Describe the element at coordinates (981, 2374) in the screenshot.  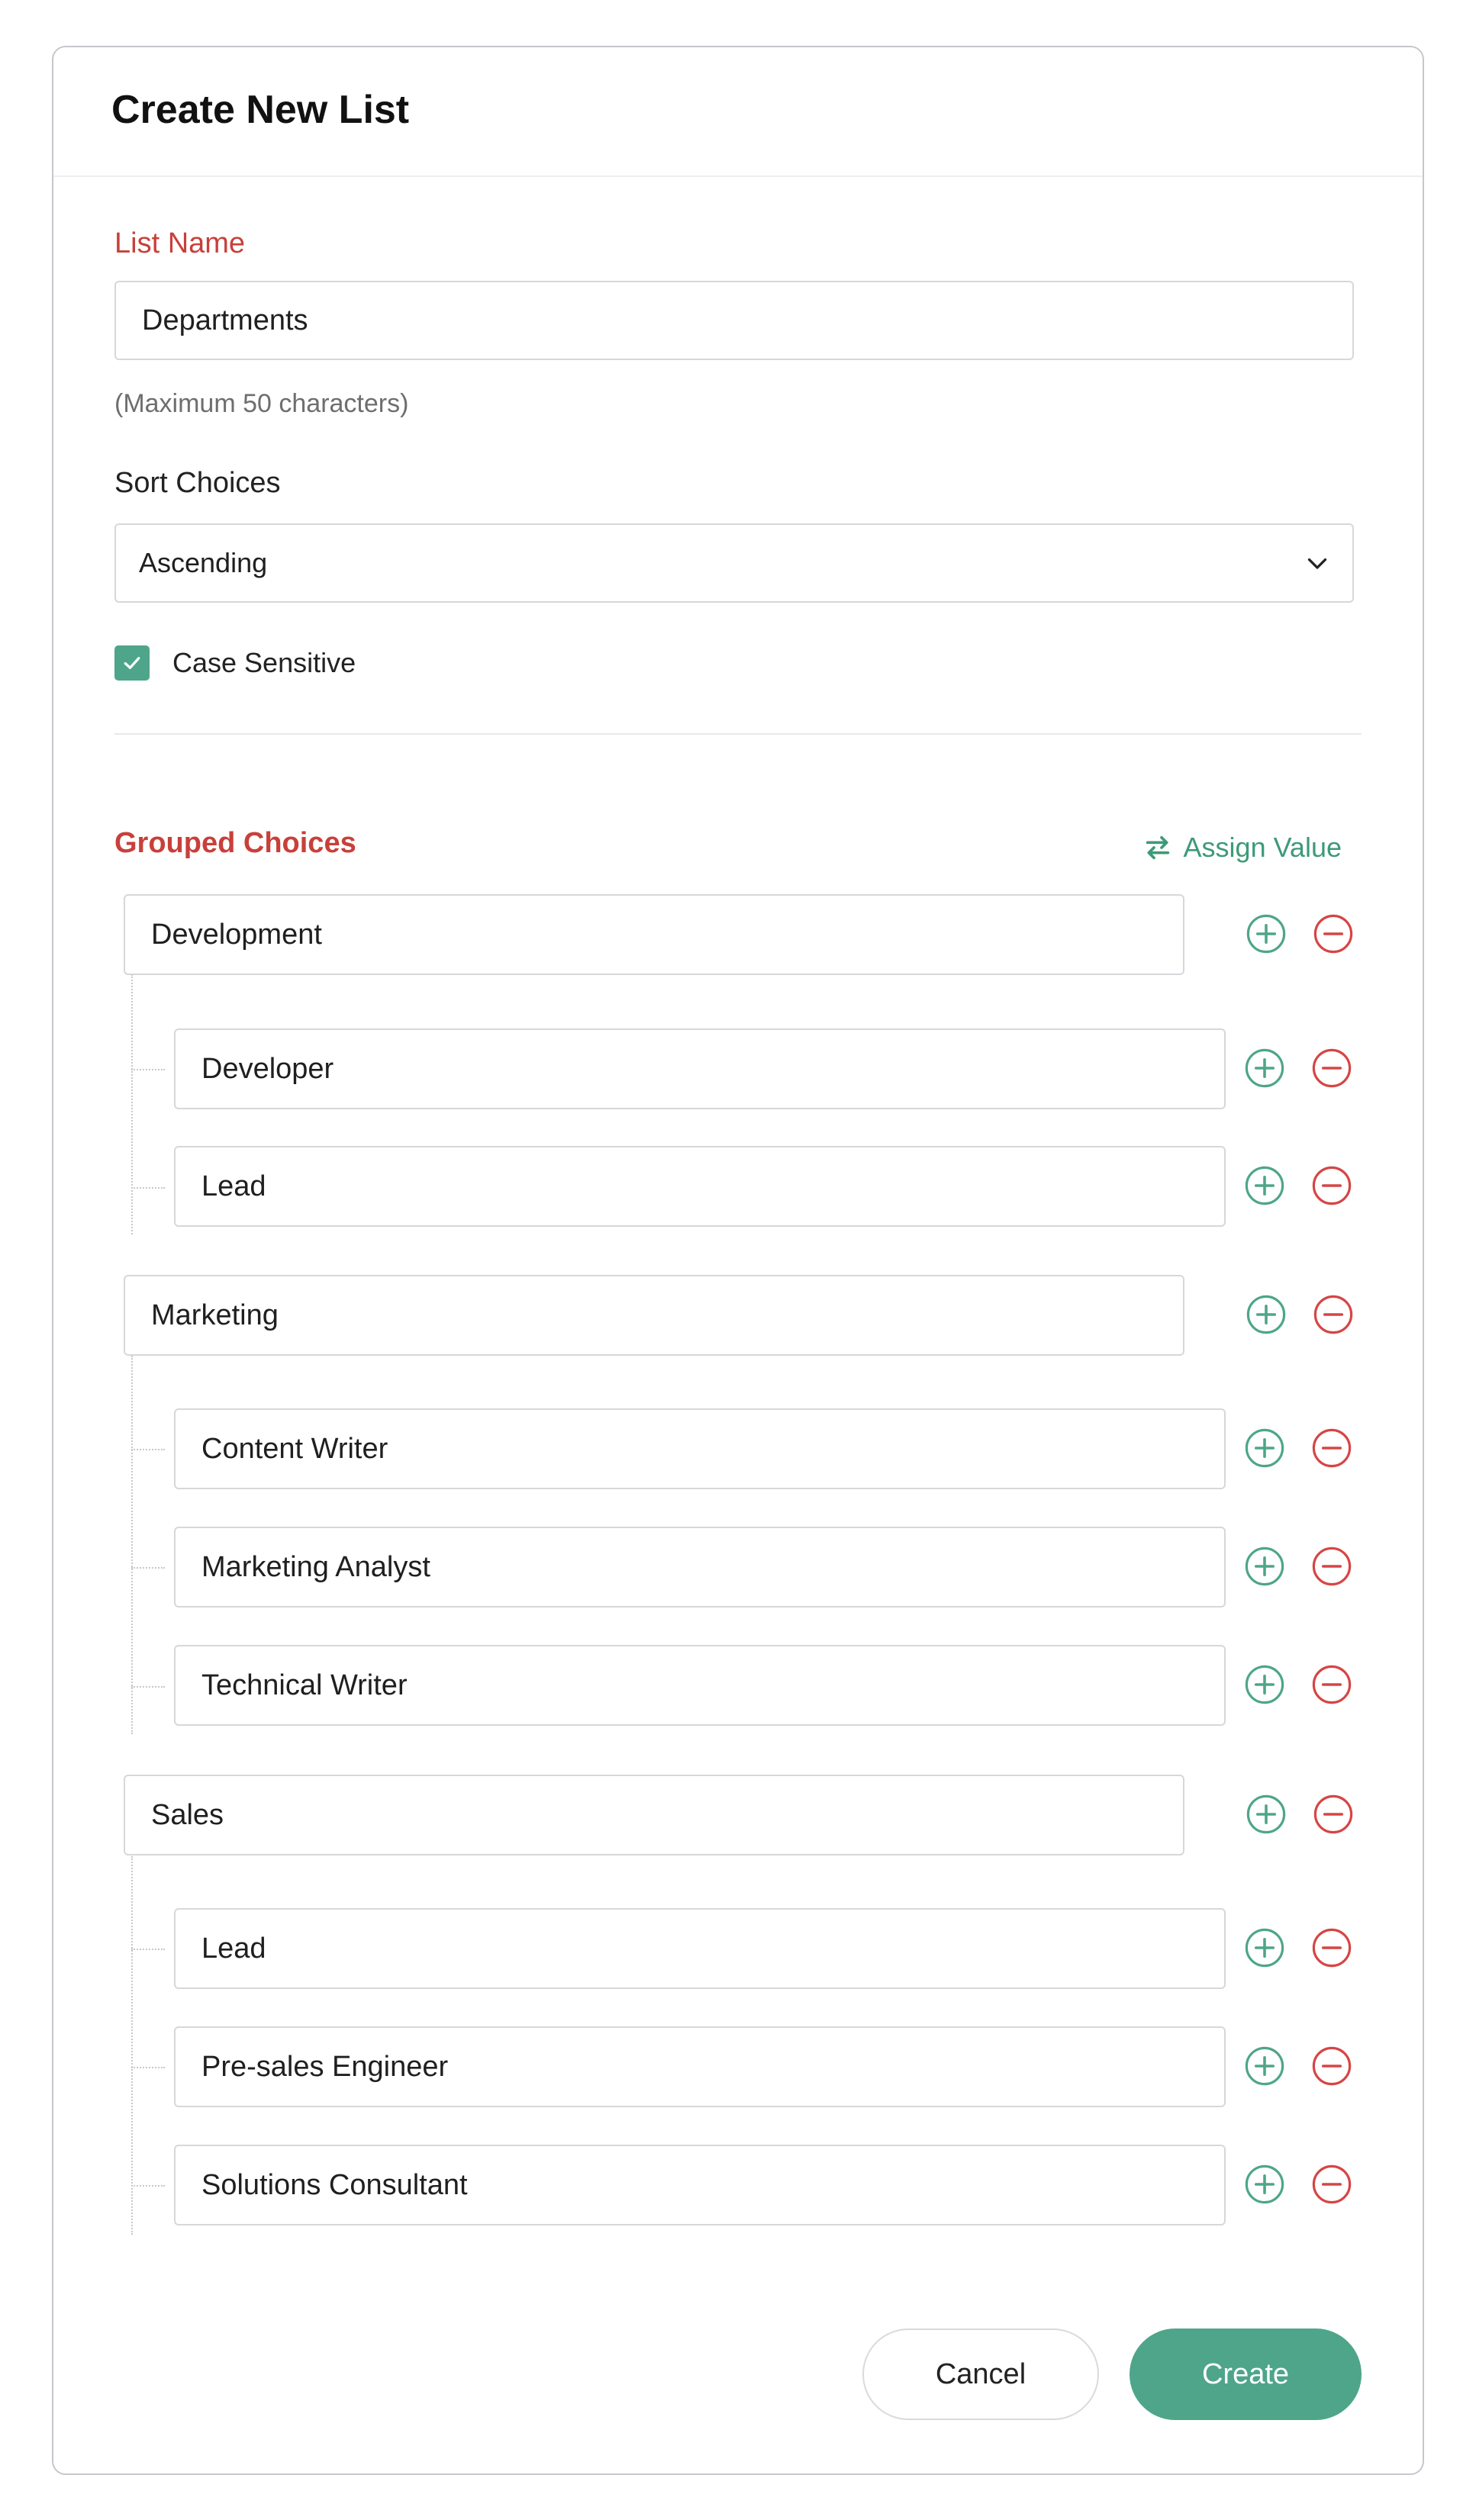
I see `cancel-button: Cancel` at that location.